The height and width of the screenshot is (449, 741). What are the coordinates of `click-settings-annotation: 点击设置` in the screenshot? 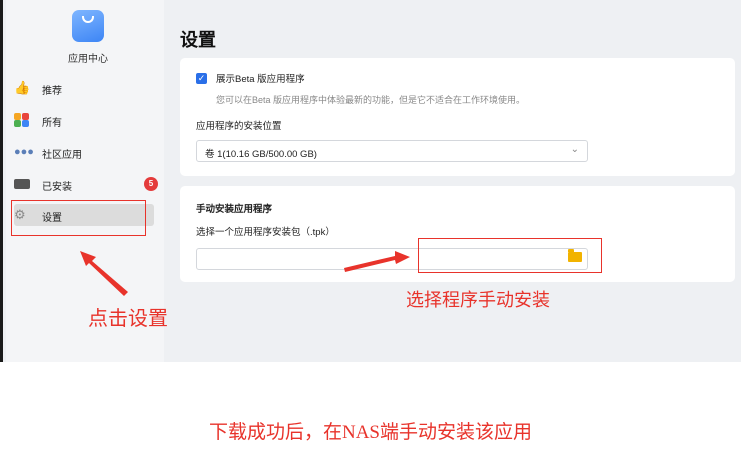 It's located at (128, 319).